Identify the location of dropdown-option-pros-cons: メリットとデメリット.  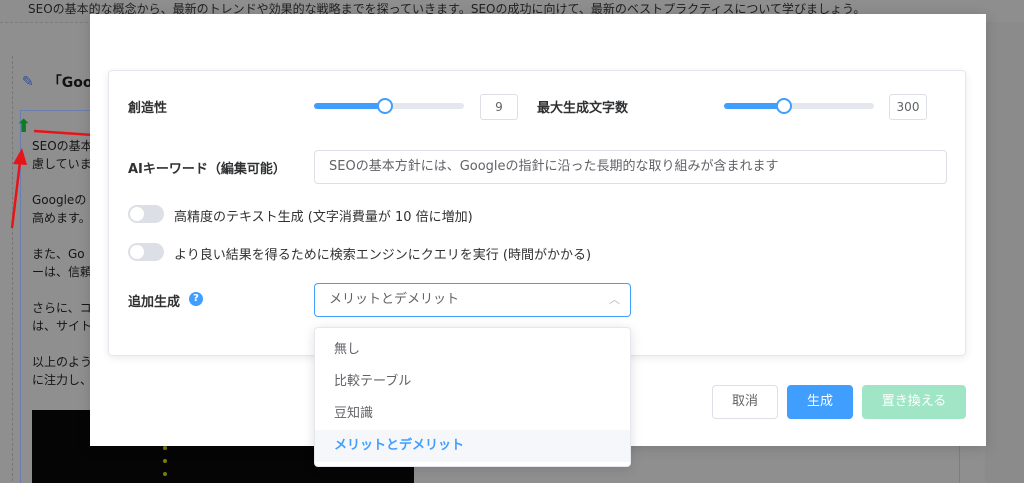
(472, 446).